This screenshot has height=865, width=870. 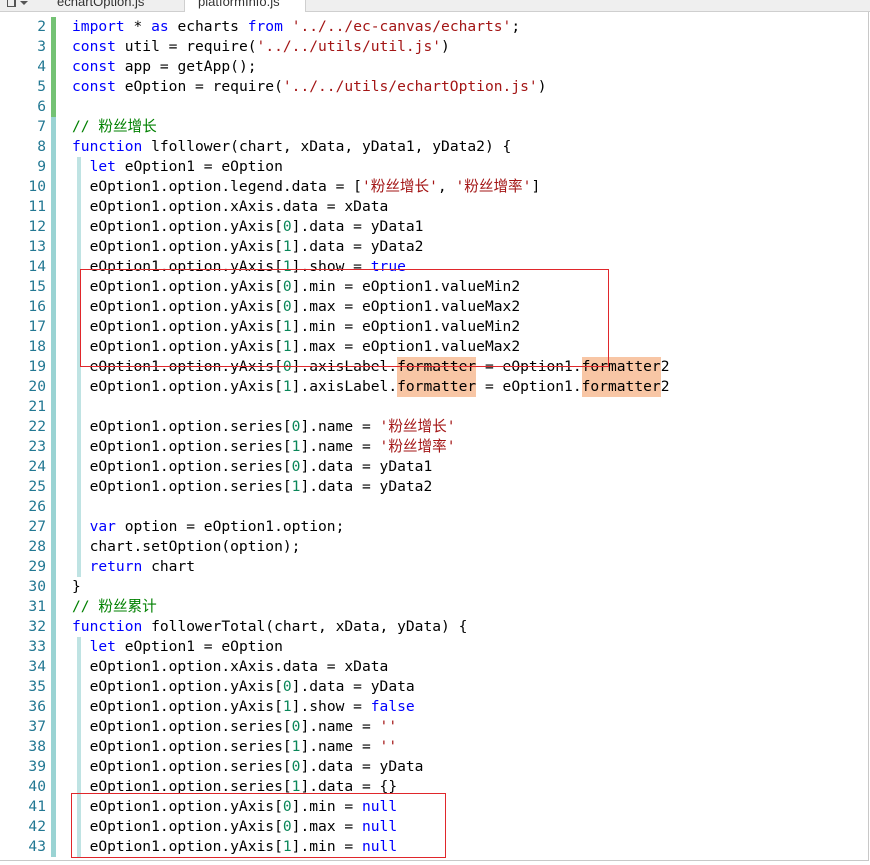 I want to click on code-text: ].min =, so click(x=326, y=846).